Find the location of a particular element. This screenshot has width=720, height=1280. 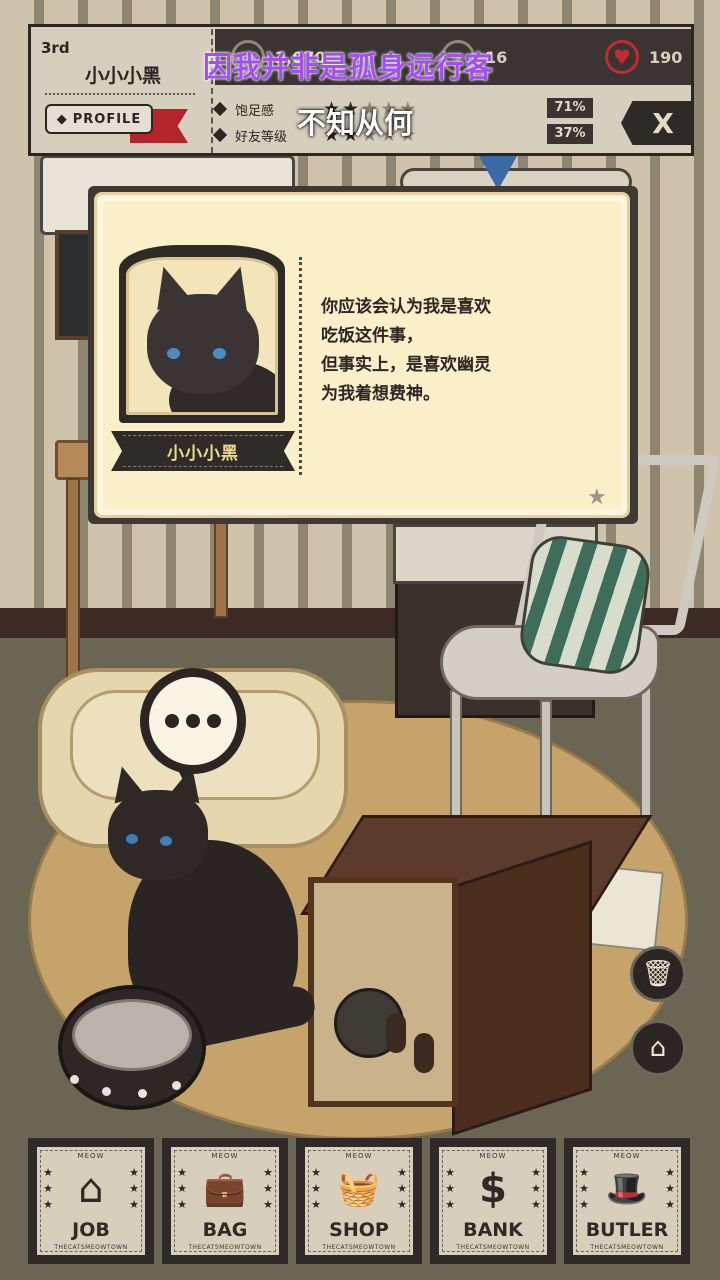

chair-leg is located at coordinates (646, 750).